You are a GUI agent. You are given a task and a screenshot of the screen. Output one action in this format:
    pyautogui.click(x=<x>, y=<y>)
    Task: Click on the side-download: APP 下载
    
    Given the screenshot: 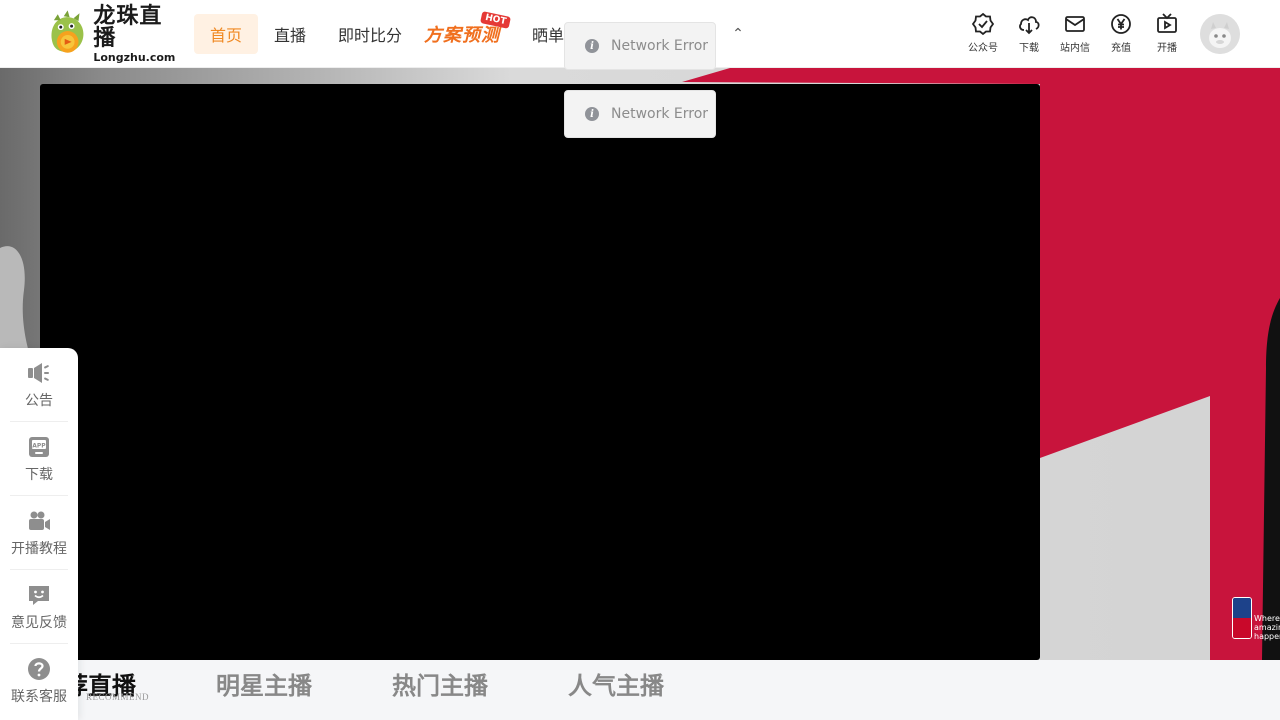 What is the action you would take?
    pyautogui.click(x=39, y=459)
    